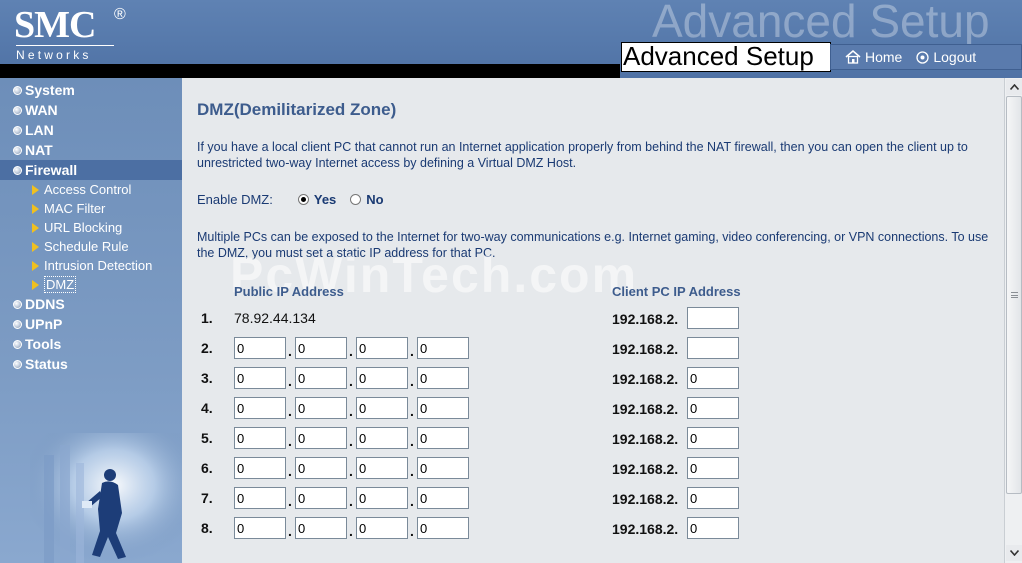 The height and width of the screenshot is (563, 1022). What do you see at coordinates (83, 227) in the screenshot?
I see `sidebar-subitem-label: URL Blocking` at bounding box center [83, 227].